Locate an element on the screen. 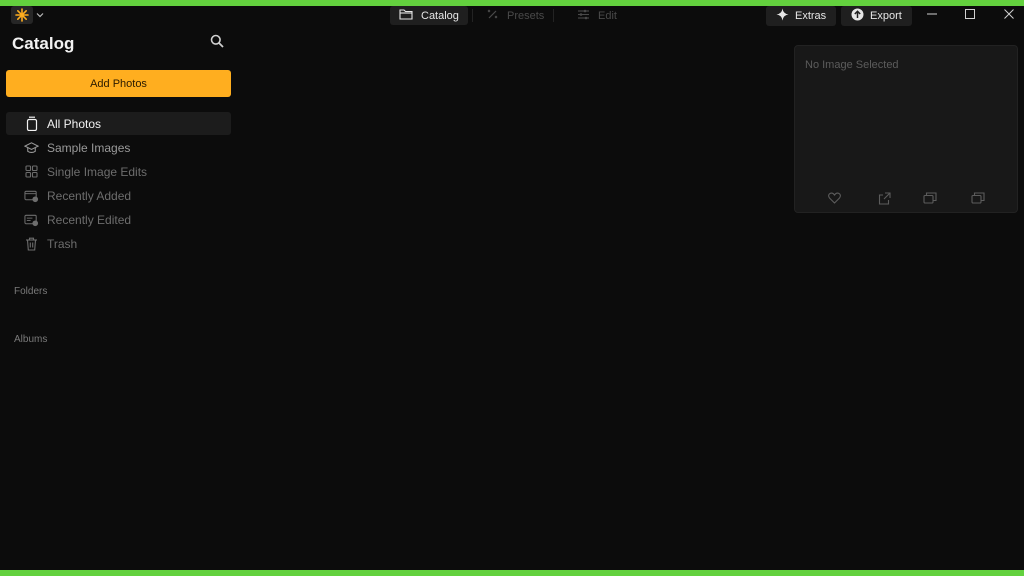 The width and height of the screenshot is (1024, 576). tab-presets: Presets is located at coordinates (515, 15).